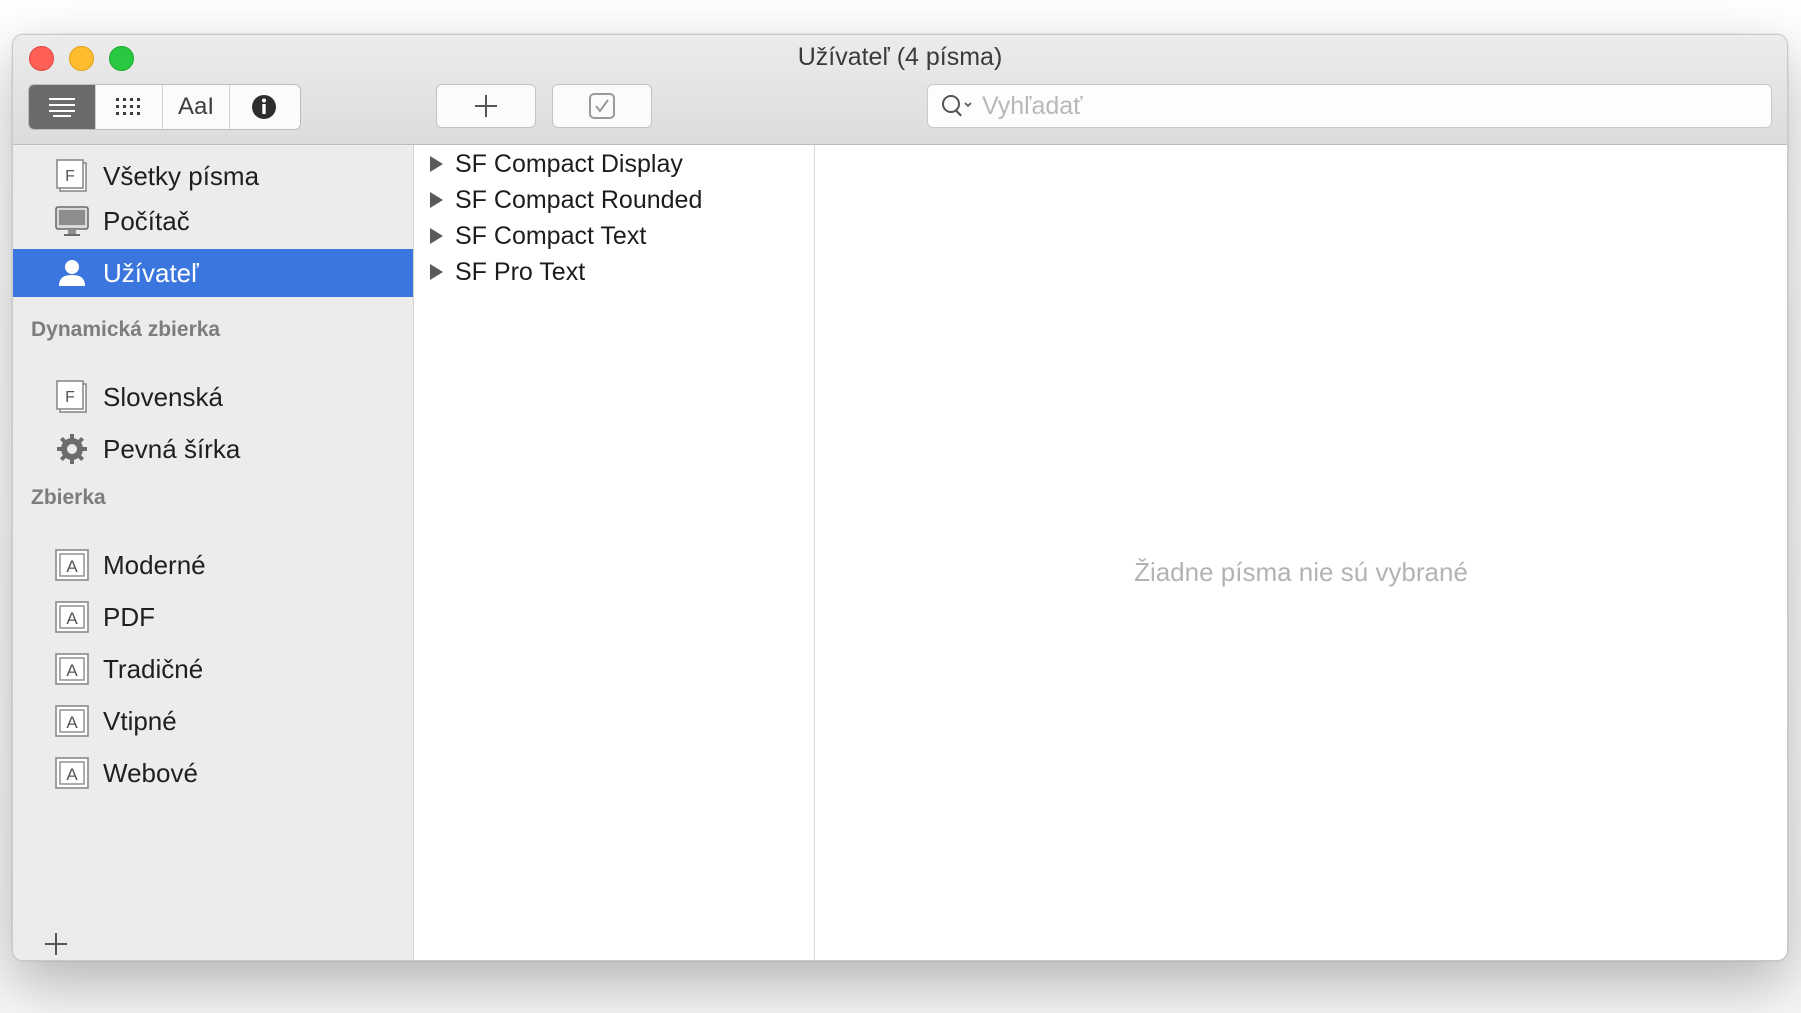  I want to click on section-title-dynamic: Dynamická zbierka, so click(126, 329).